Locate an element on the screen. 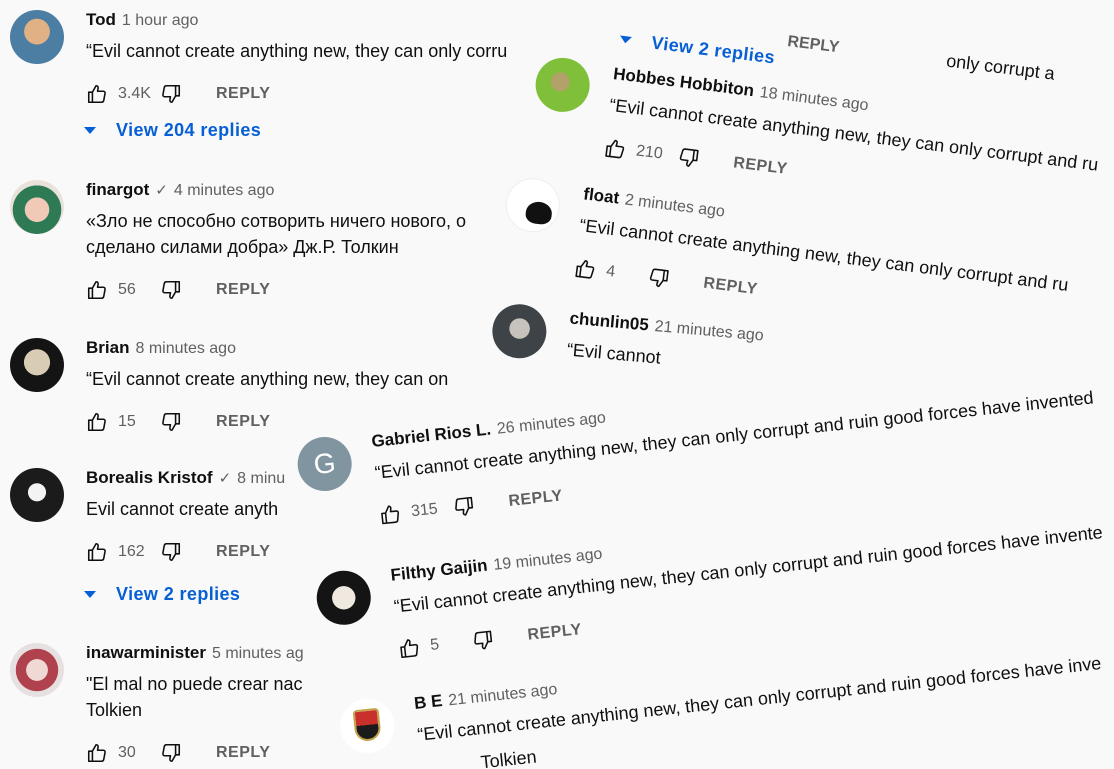  comment-time: 5 minutes ag is located at coordinates (258, 654).